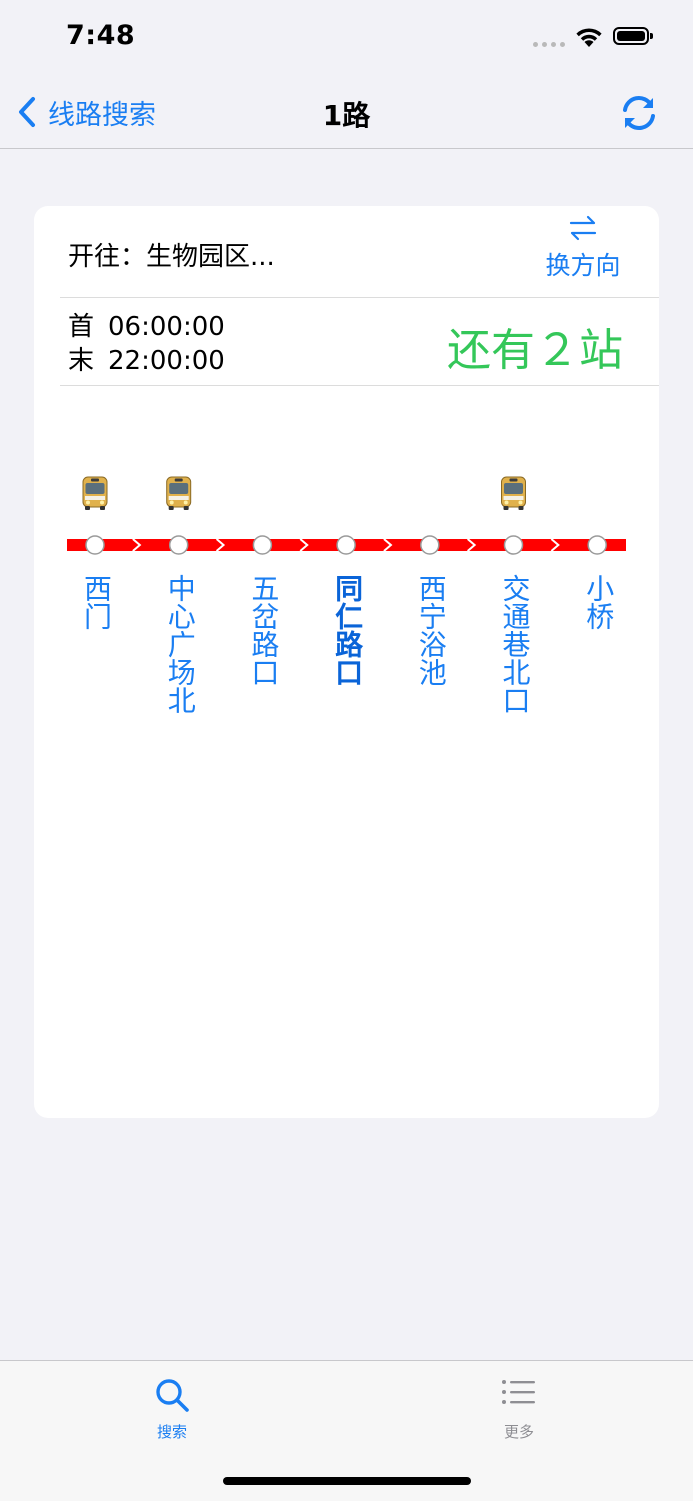  I want to click on battery-icon, so click(633, 36).